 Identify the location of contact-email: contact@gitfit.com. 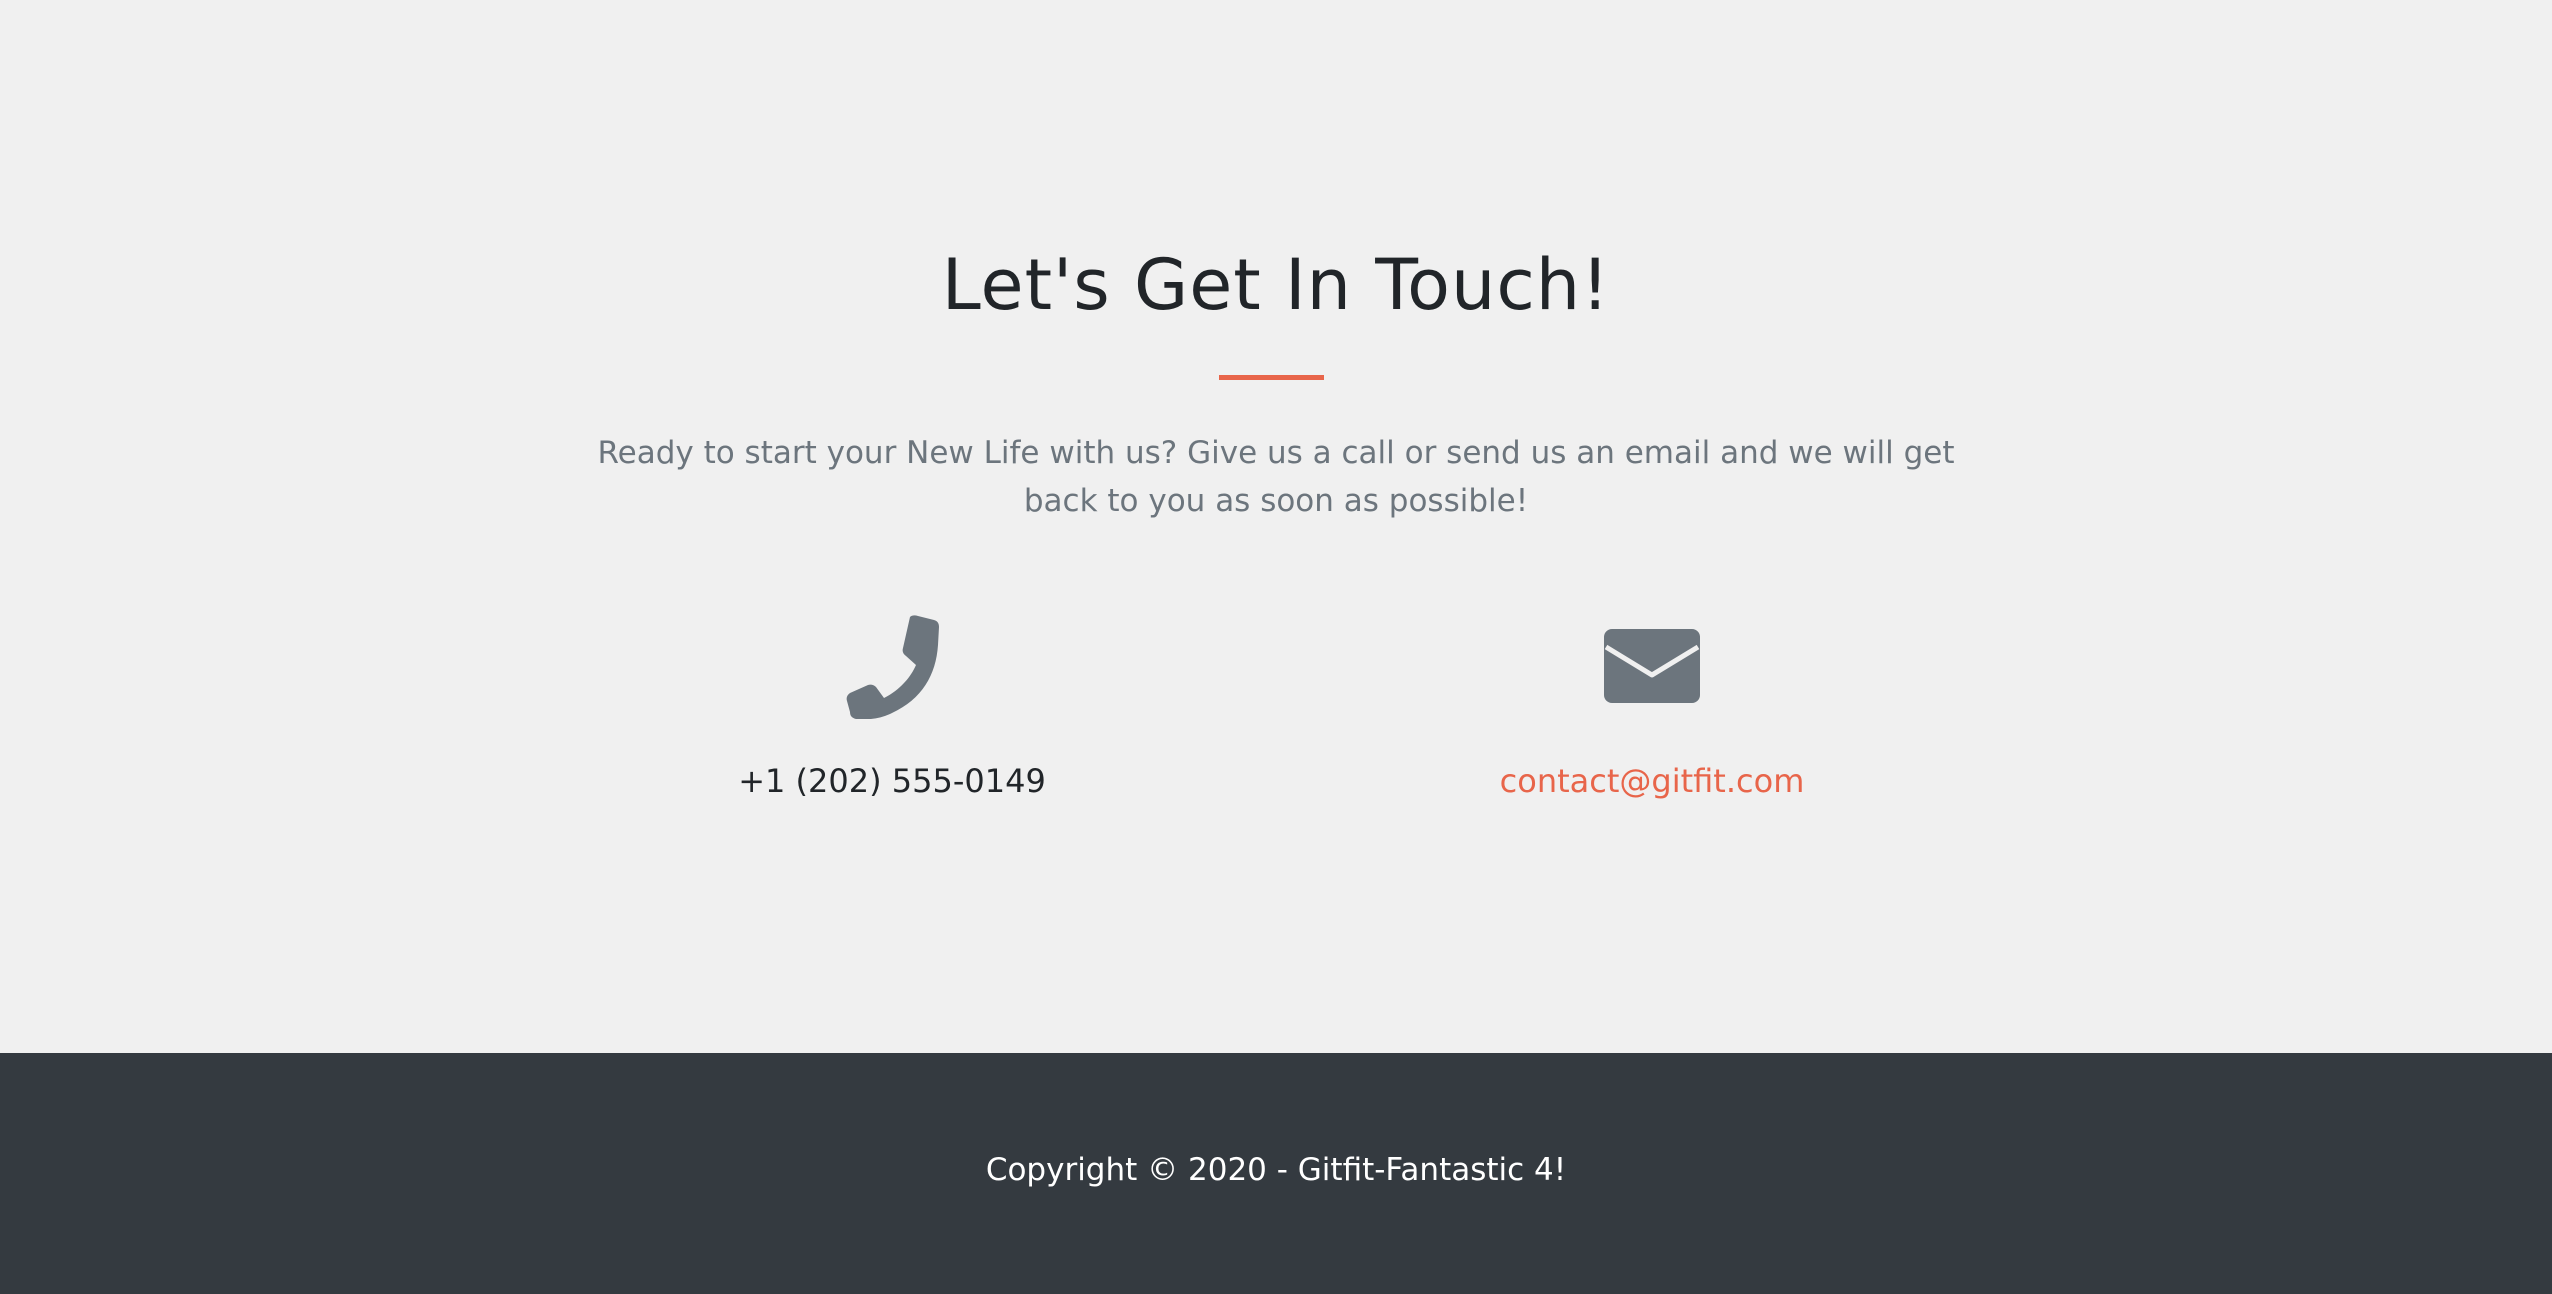
(1652, 709).